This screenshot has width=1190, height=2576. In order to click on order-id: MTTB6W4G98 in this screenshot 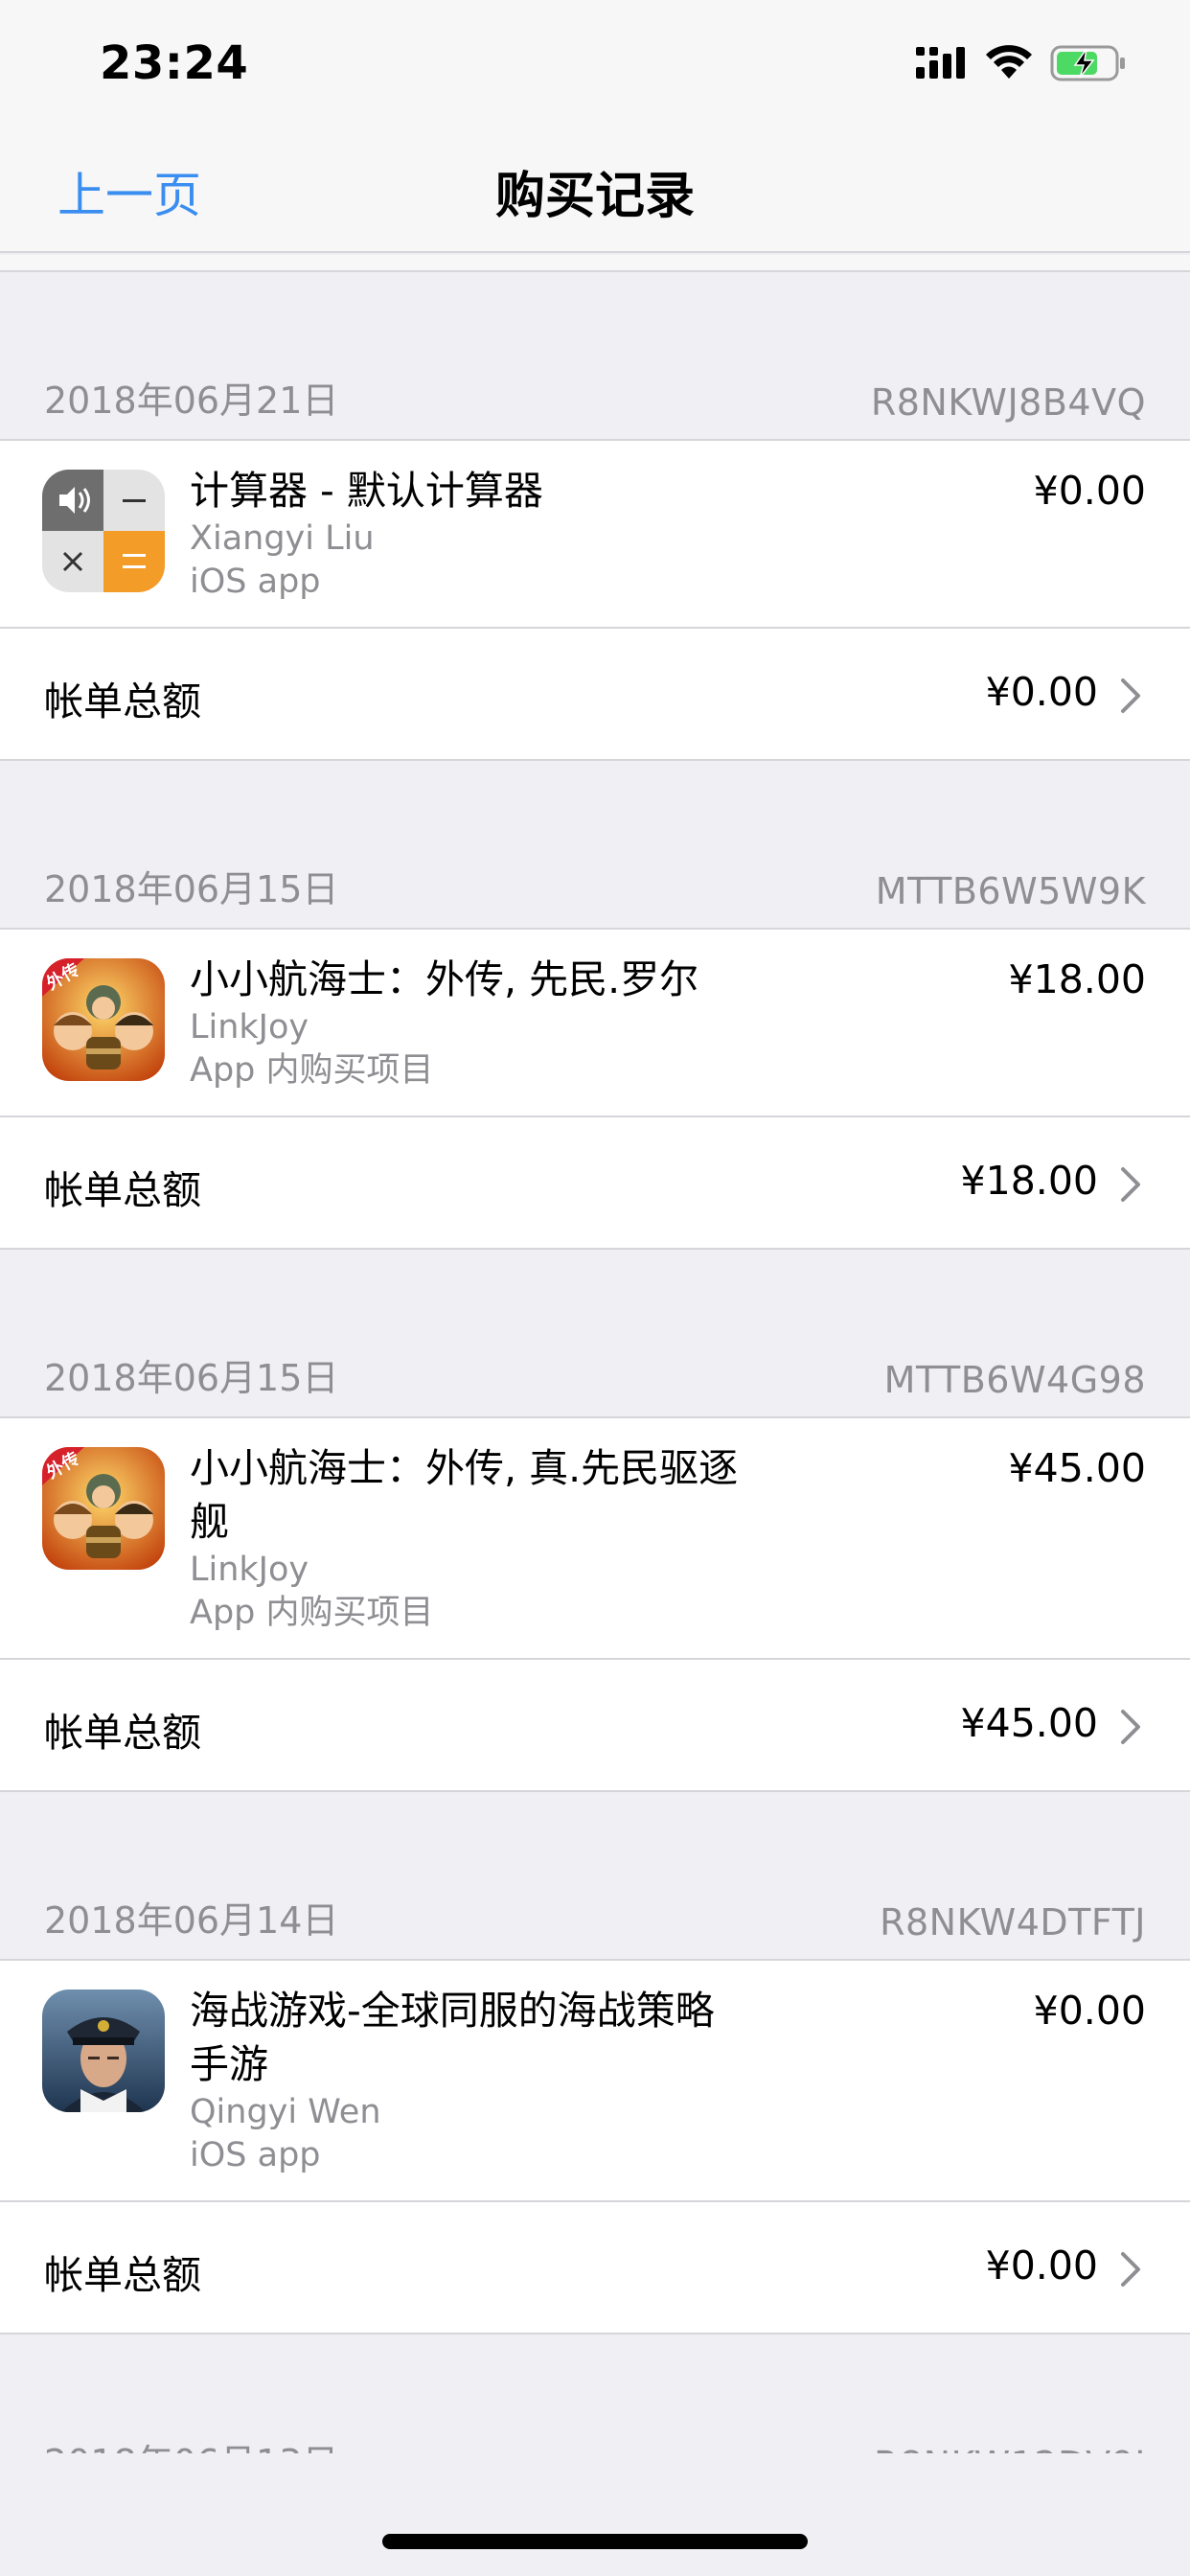, I will do `click(1015, 1380)`.